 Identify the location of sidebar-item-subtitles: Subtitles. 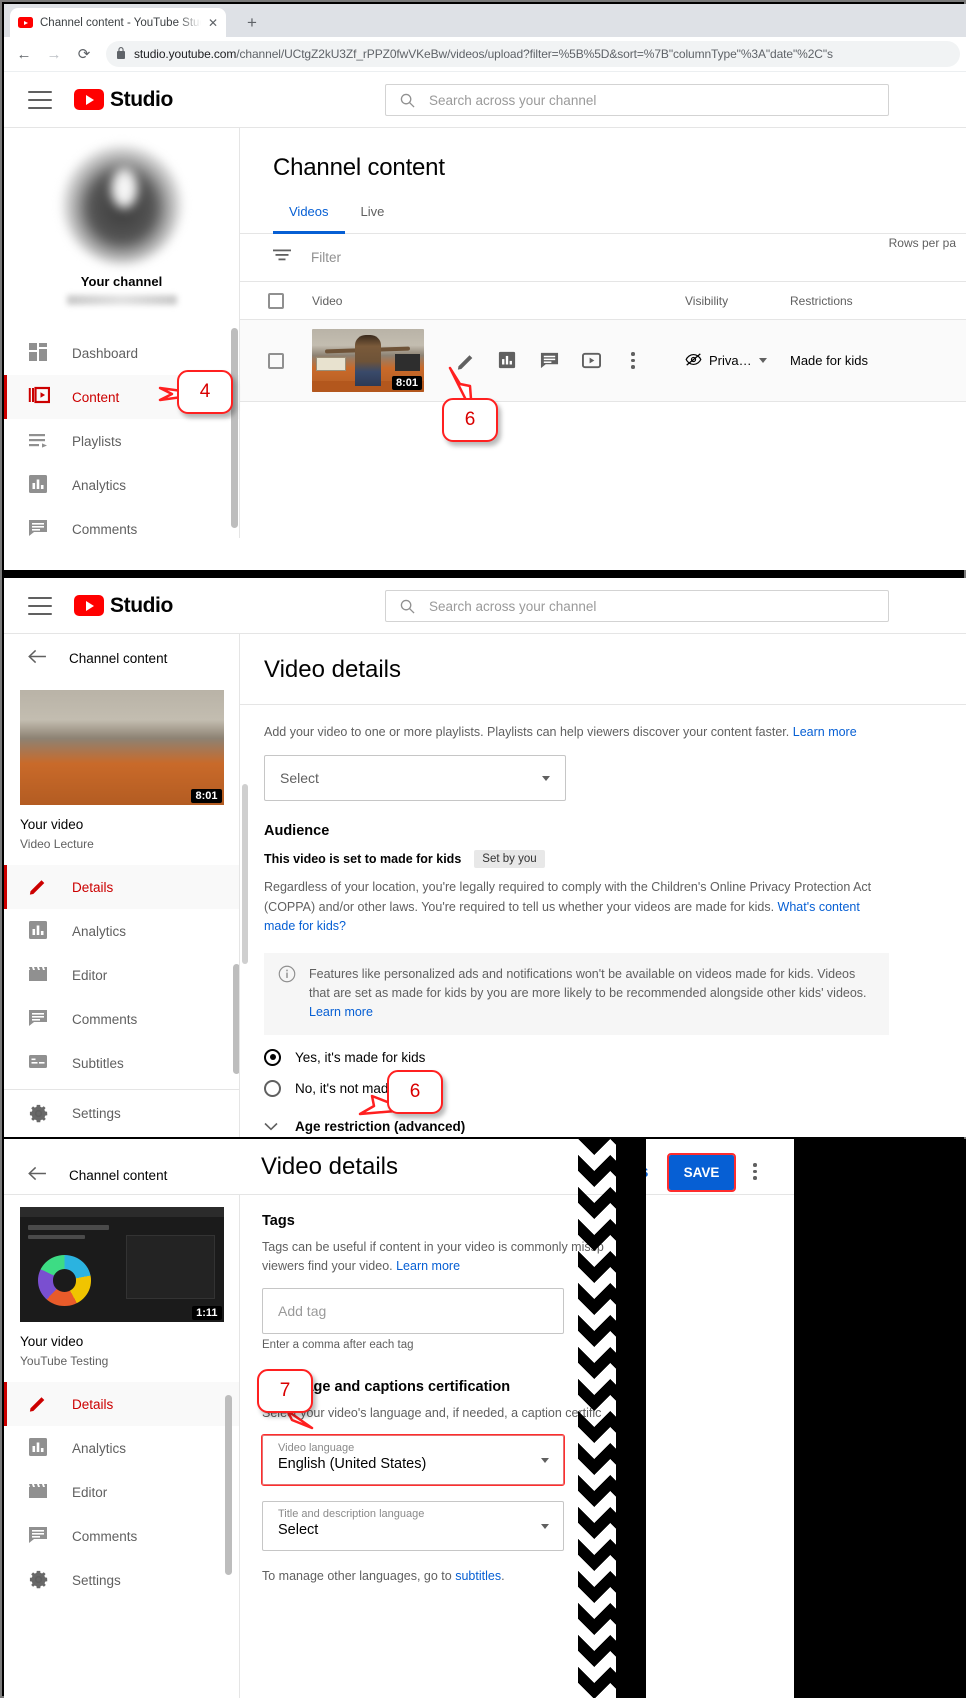
(121, 1063).